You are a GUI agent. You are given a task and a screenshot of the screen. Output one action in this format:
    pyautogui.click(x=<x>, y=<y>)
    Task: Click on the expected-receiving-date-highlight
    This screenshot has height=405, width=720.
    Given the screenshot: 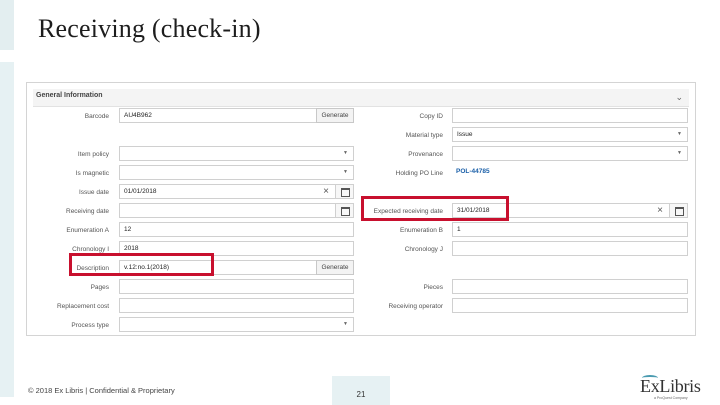 What is the action you would take?
    pyautogui.click(x=435, y=208)
    